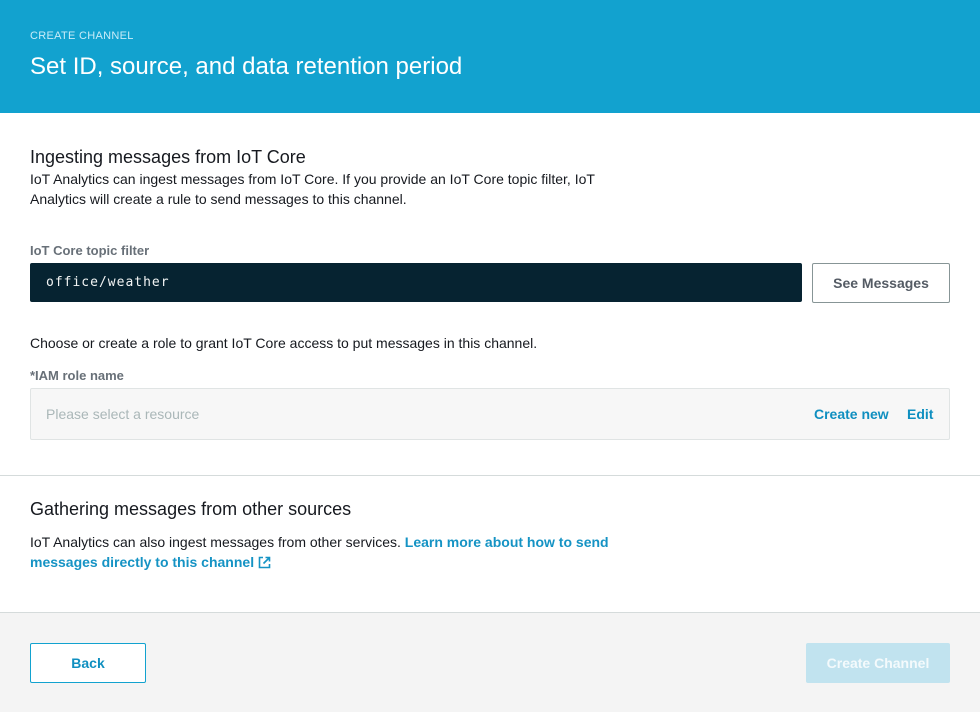  I want to click on wizard-footer: Back Create Channel, so click(490, 662).